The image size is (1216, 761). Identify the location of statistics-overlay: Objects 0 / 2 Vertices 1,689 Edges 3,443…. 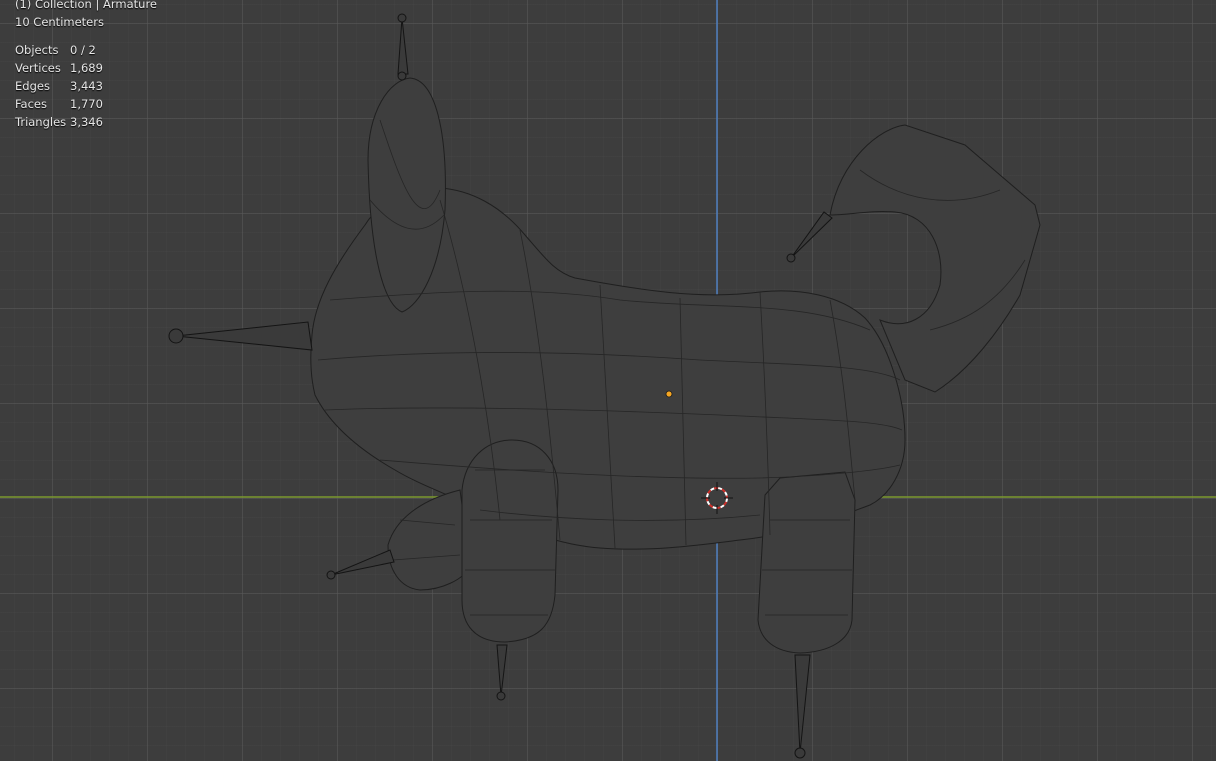
(59, 86).